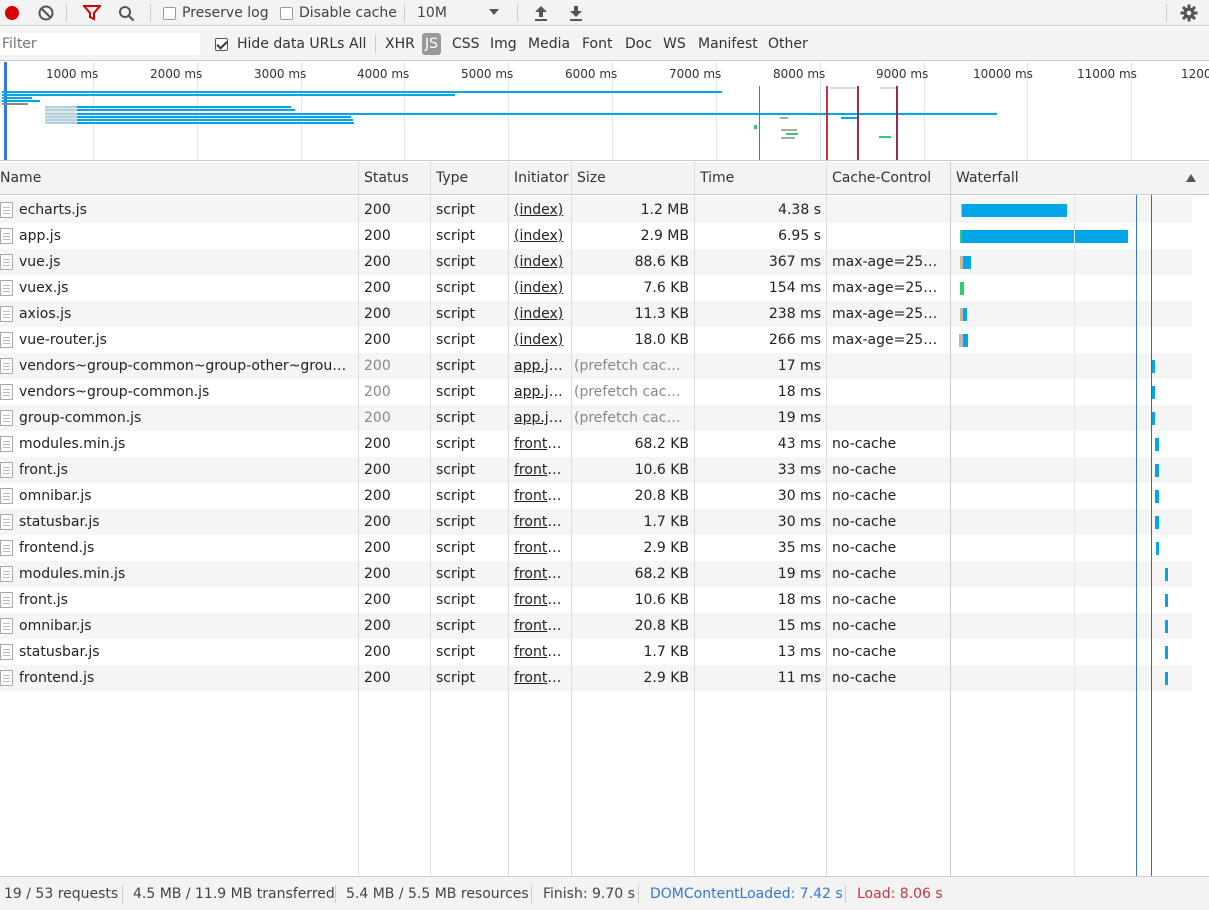 The height and width of the screenshot is (910, 1209). What do you see at coordinates (1191, 178) in the screenshot?
I see `sort-ascending-icon` at bounding box center [1191, 178].